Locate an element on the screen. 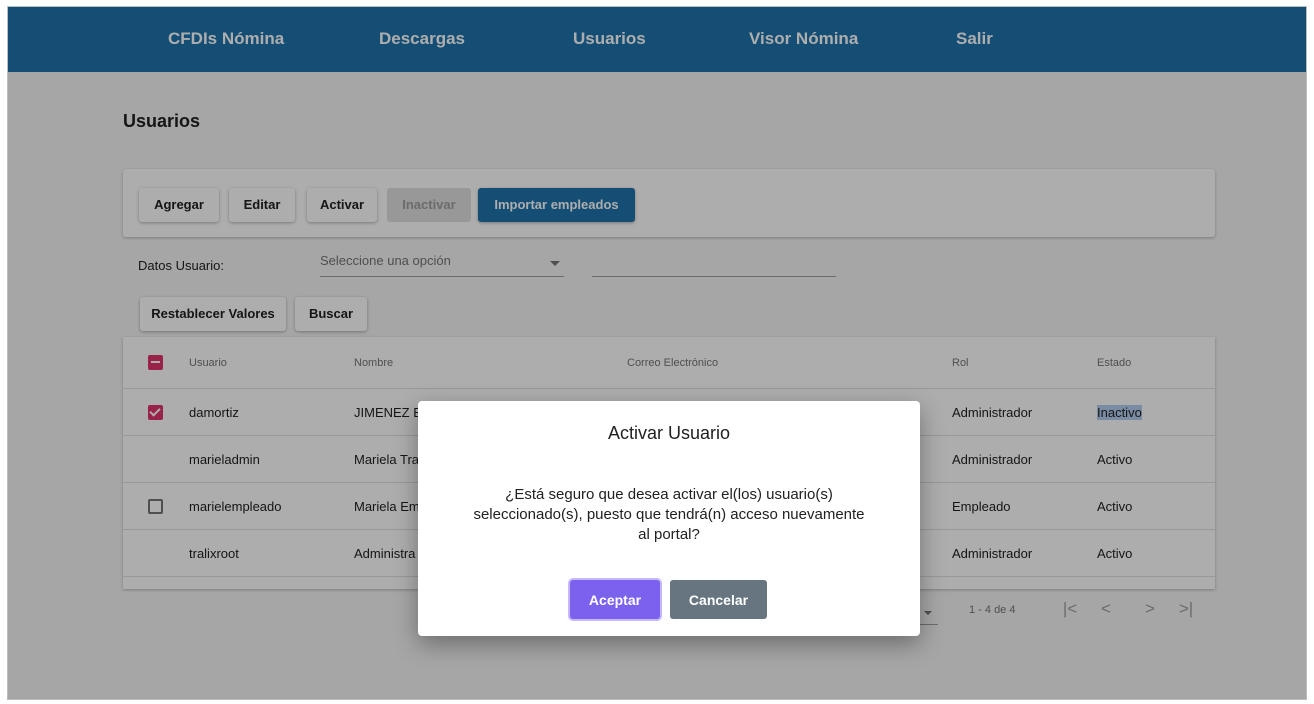 Image resolution: width=1314 pixels, height=704 pixels. cancel-button: Cancelar is located at coordinates (718, 599).